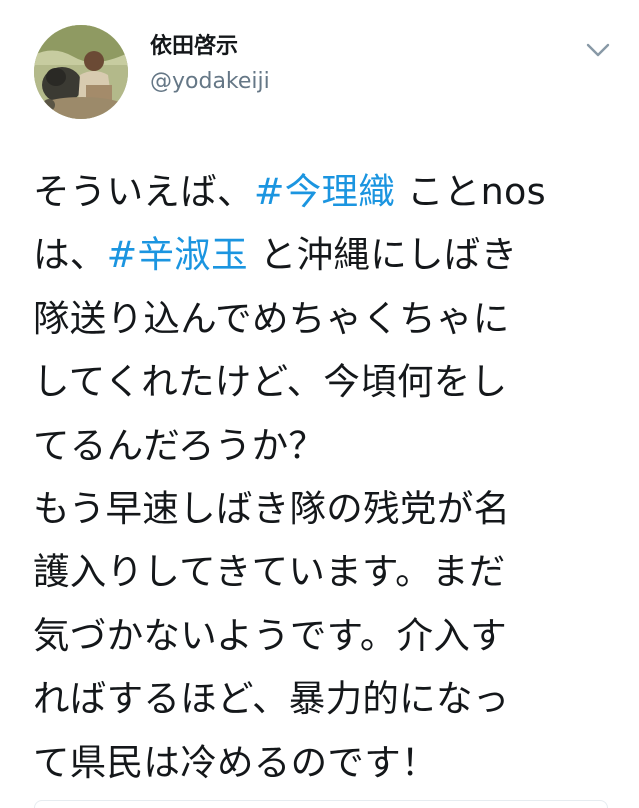 The height and width of the screenshot is (808, 639). I want to click on tweet-text-segment: は、, so click(70, 255).